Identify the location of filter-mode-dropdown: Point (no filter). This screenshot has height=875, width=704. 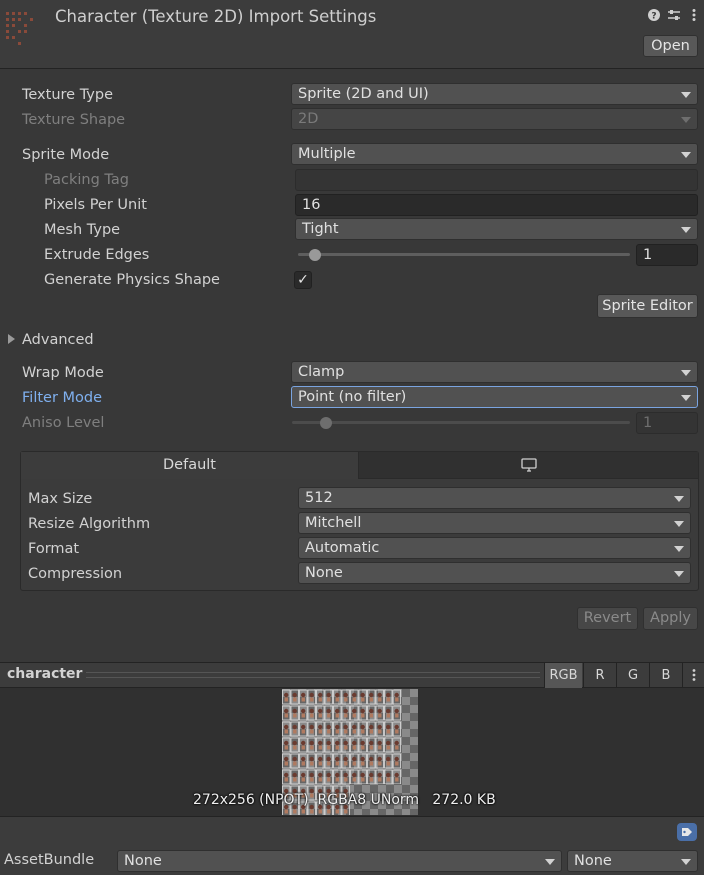
(494, 397).